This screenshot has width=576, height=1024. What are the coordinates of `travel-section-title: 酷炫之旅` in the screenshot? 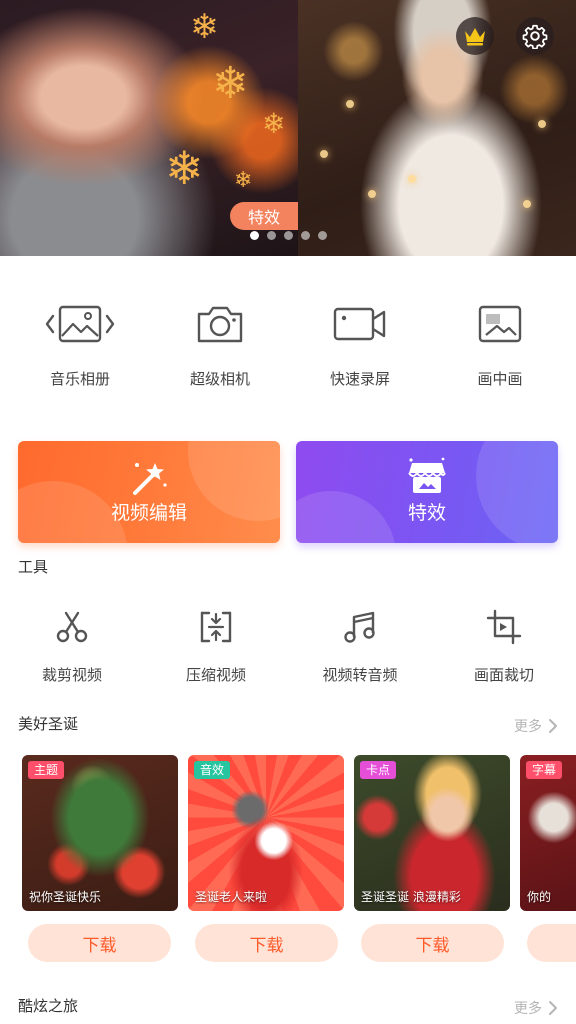 It's located at (48, 1006).